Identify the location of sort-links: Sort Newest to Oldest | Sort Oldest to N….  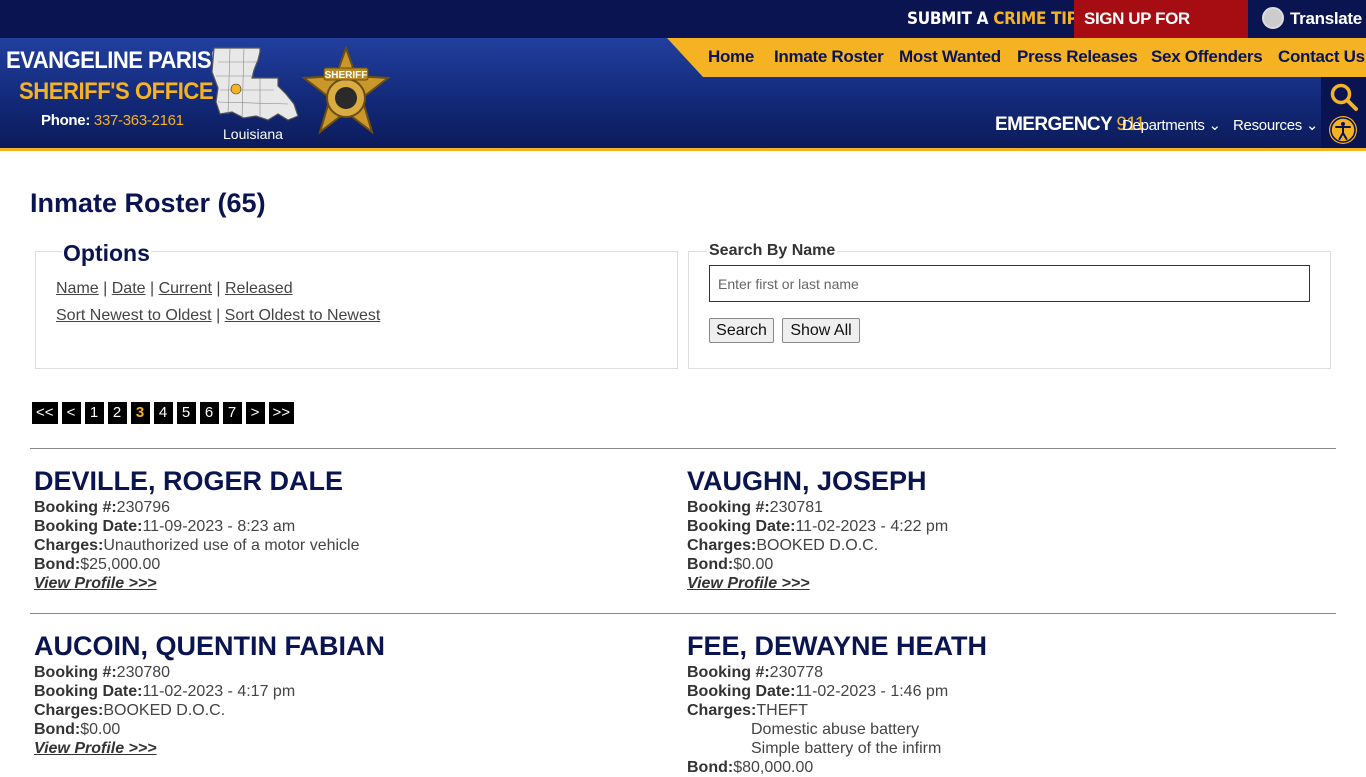
(218, 315).